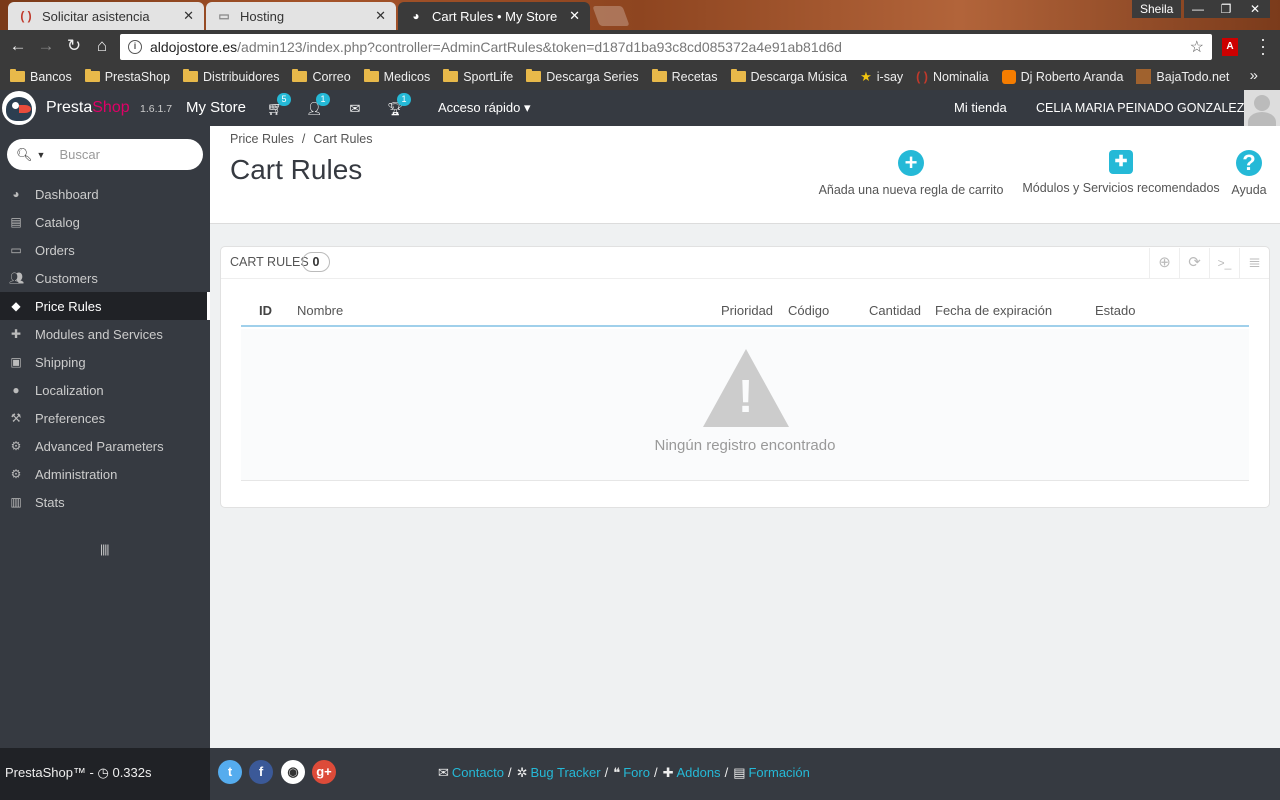 This screenshot has height=800, width=1280. I want to click on comments-icon: ❝, so click(617, 772).